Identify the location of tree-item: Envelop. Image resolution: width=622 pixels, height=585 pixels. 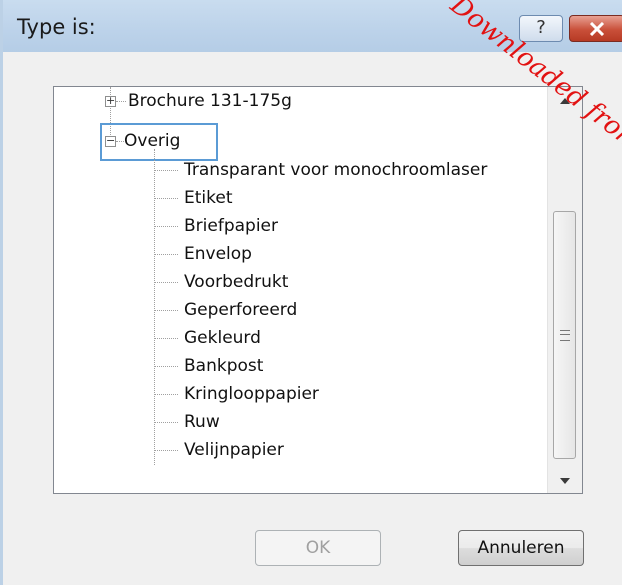
(218, 254).